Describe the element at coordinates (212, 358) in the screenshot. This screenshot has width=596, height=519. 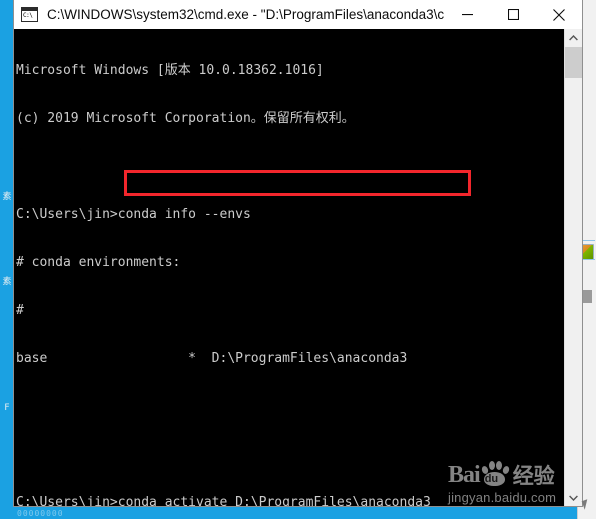
I see `console-line: base * D:\ProgramFiles\anaconda3` at that location.